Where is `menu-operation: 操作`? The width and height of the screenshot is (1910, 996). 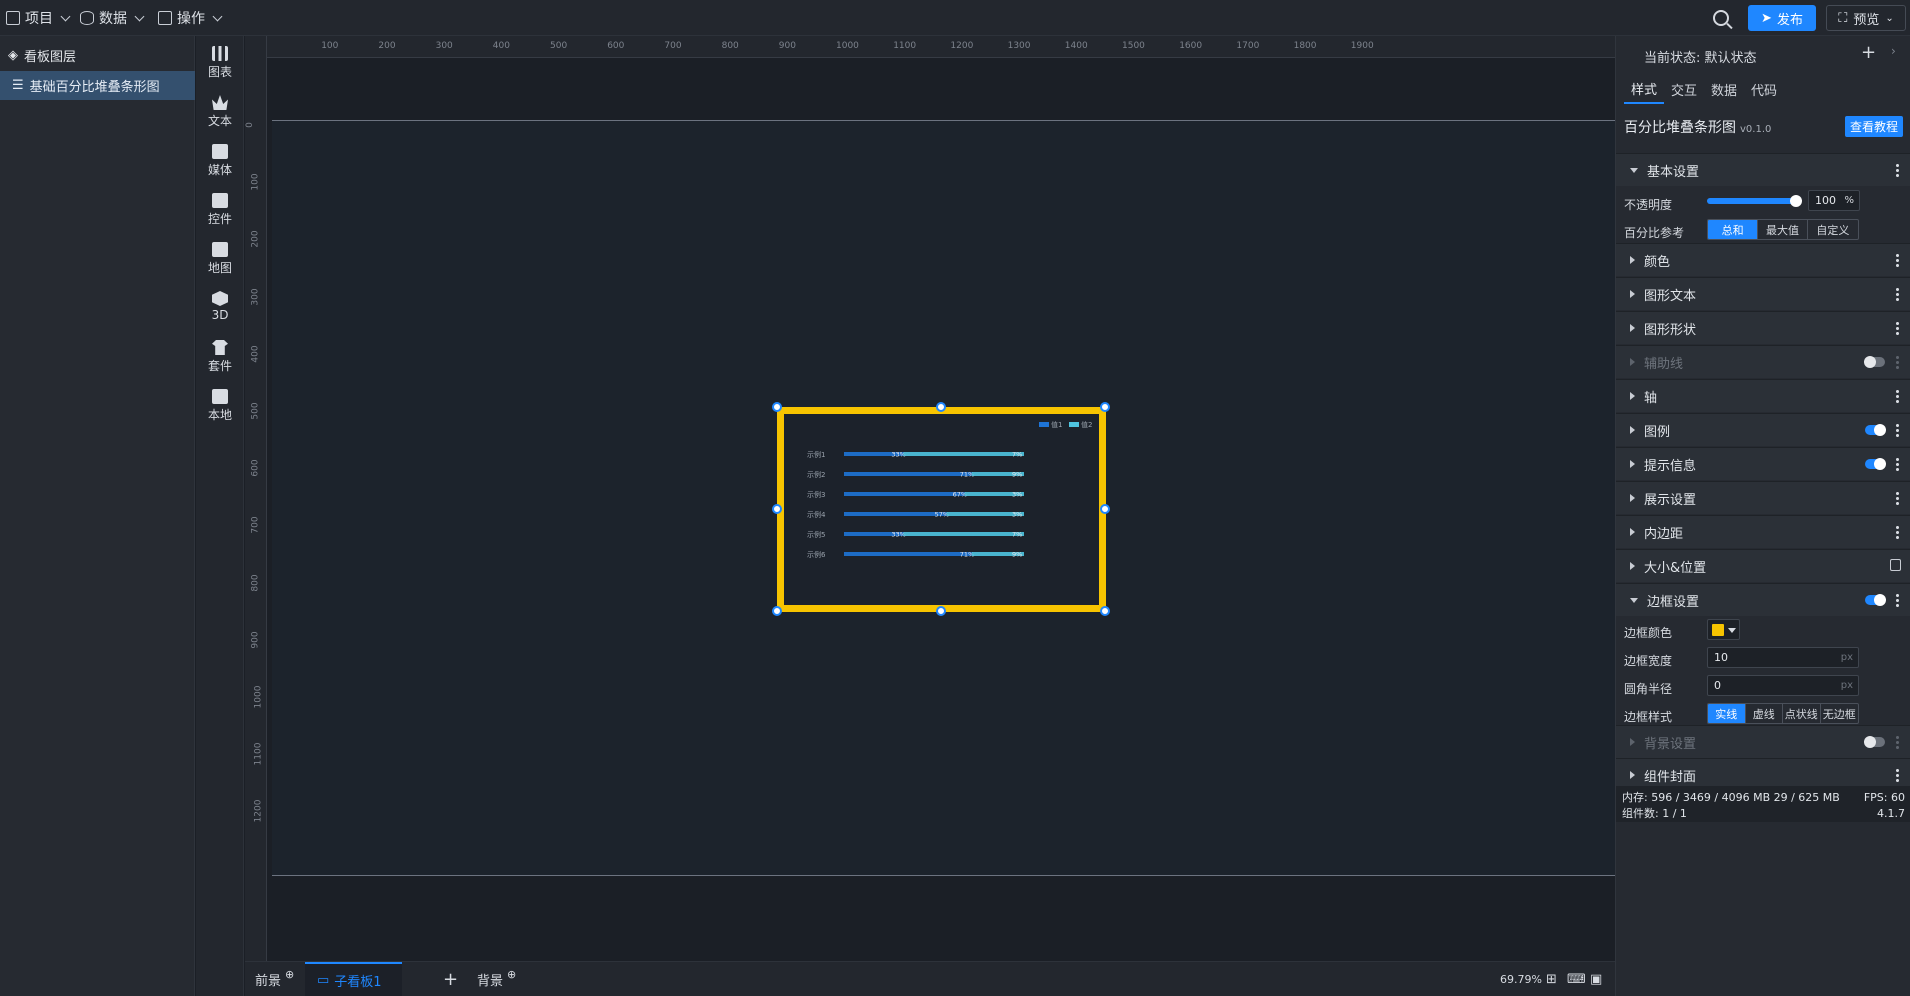 menu-operation: 操作 is located at coordinates (190, 18).